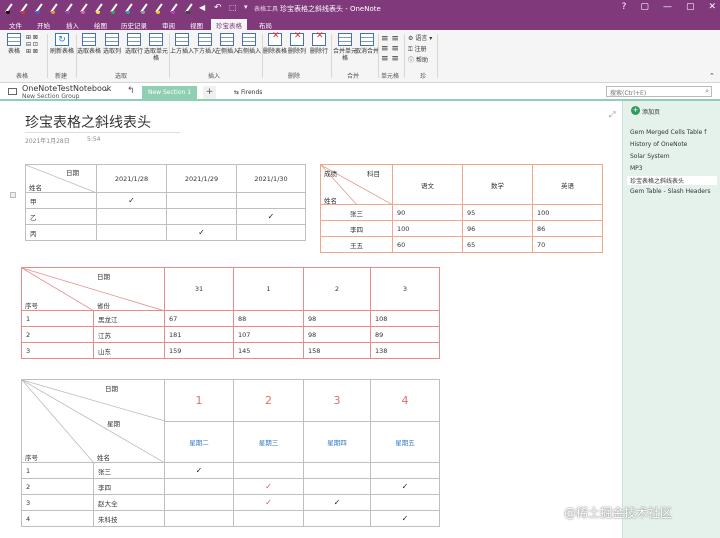 This screenshot has width=720, height=538. What do you see at coordinates (268, 400) in the screenshot?
I see `number-header: 2` at bounding box center [268, 400].